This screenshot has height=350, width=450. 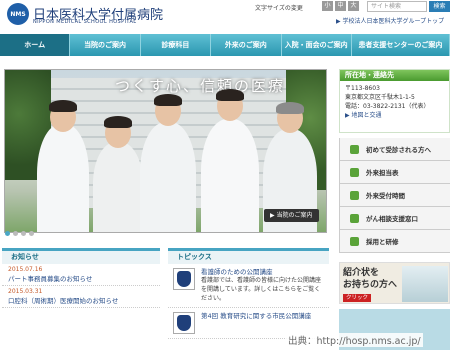 What do you see at coordinates (385, 196) in the screenshot?
I see `side-item-label: 外来受付時間` at bounding box center [385, 196].